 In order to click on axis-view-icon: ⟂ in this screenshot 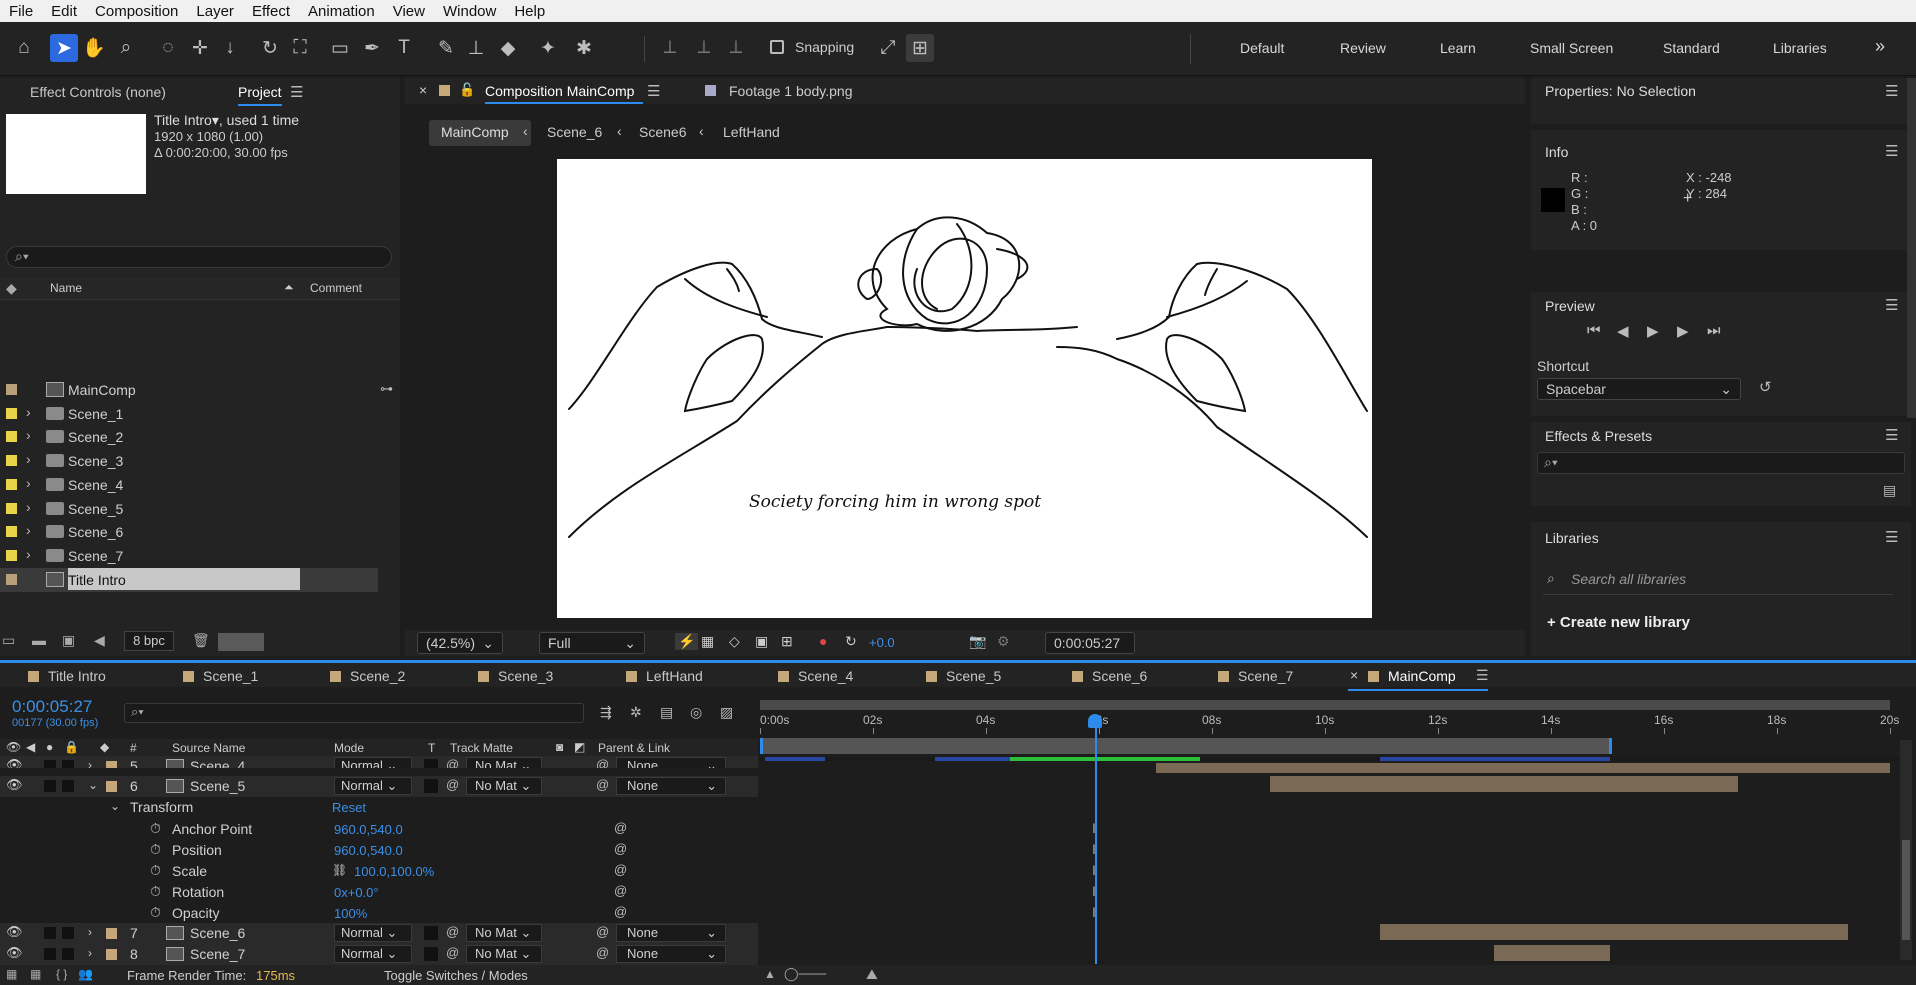, I will do `click(736, 48)`.